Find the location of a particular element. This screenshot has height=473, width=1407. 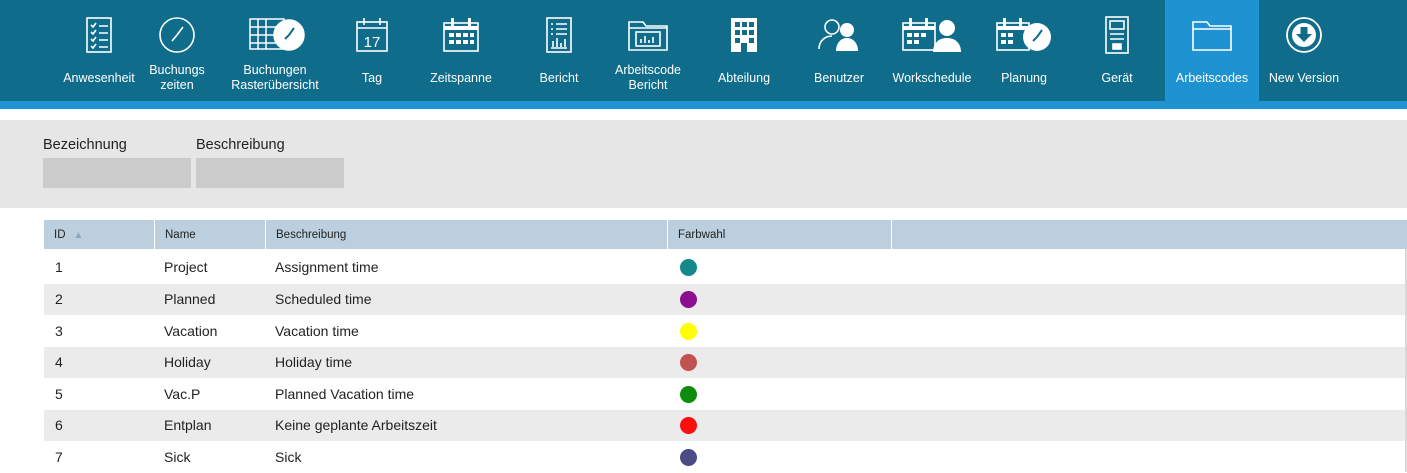

nav-item-anwesenheit: Anwesenheit is located at coordinates (99, 50).